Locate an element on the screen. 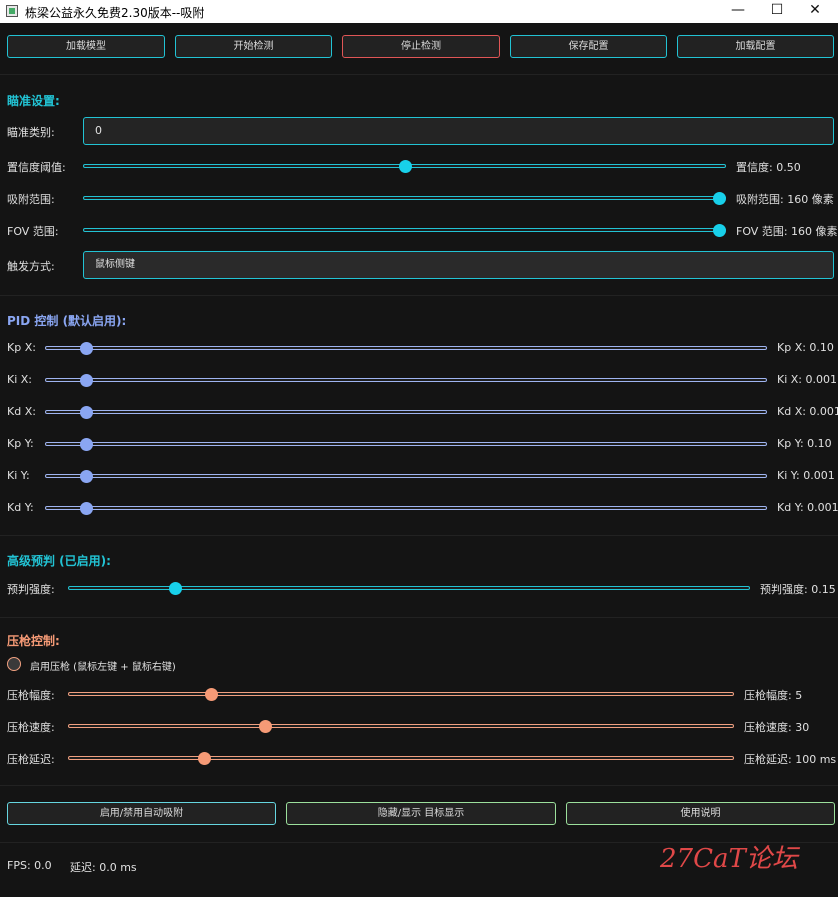  trigger-mode-select: 鼠标侧键 is located at coordinates (458, 265).